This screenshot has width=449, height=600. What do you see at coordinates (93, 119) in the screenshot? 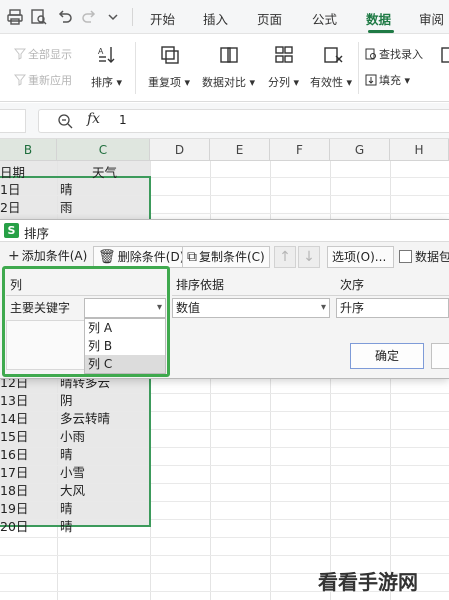
I see `fx-icon: fx` at bounding box center [93, 119].